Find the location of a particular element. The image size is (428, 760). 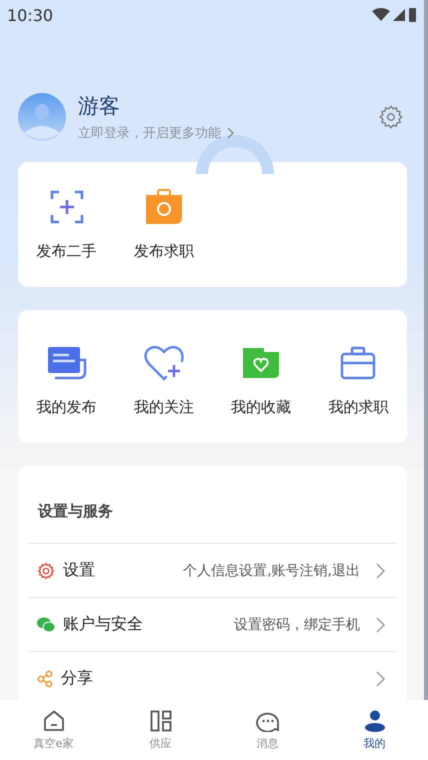

grid-item: 我的发布 is located at coordinates (67, 376).